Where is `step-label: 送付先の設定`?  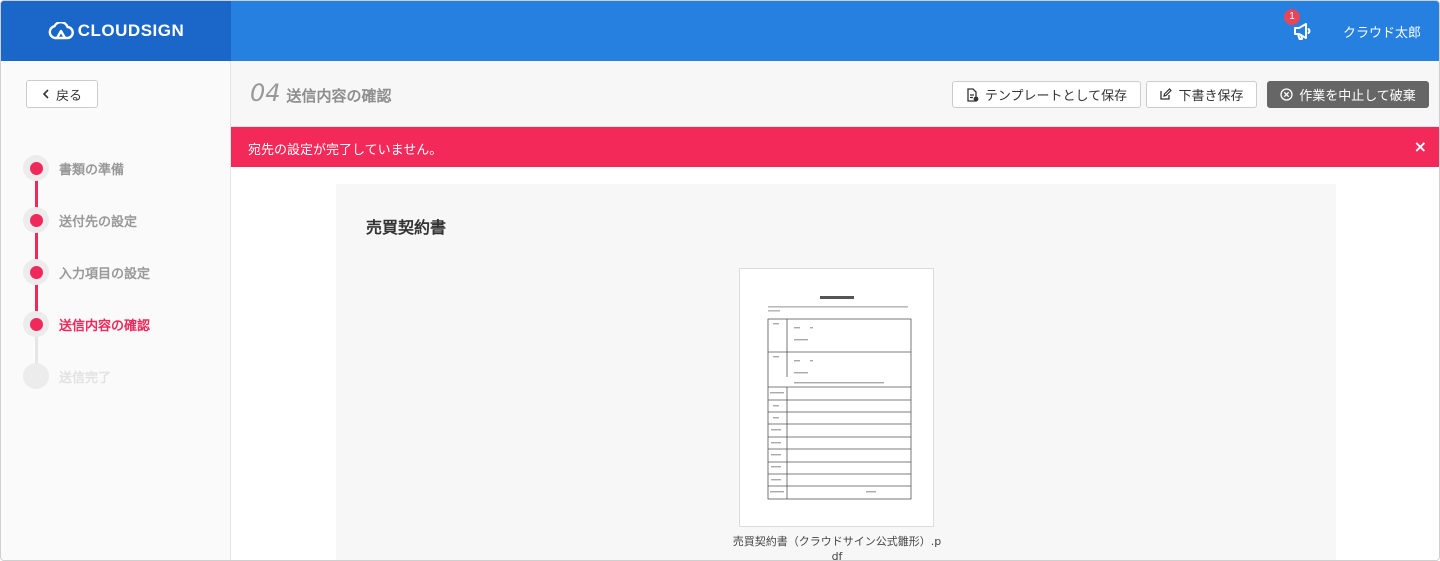
step-label: 送付先の設定 is located at coordinates (98, 222).